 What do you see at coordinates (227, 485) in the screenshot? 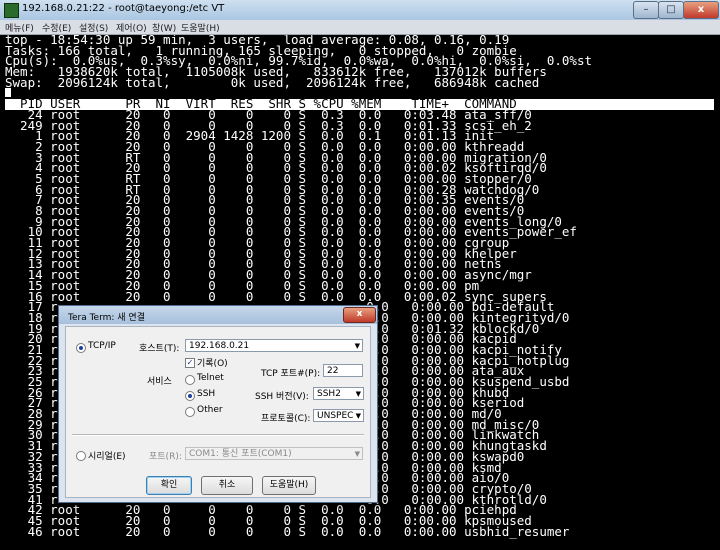
I see `cancel-button: 취소` at bounding box center [227, 485].